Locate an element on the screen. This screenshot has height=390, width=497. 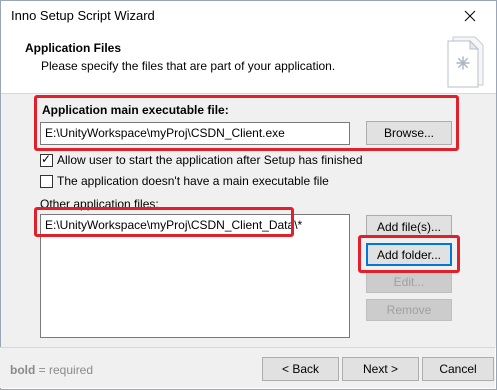
required-note-rest: = required is located at coordinates (64, 370).